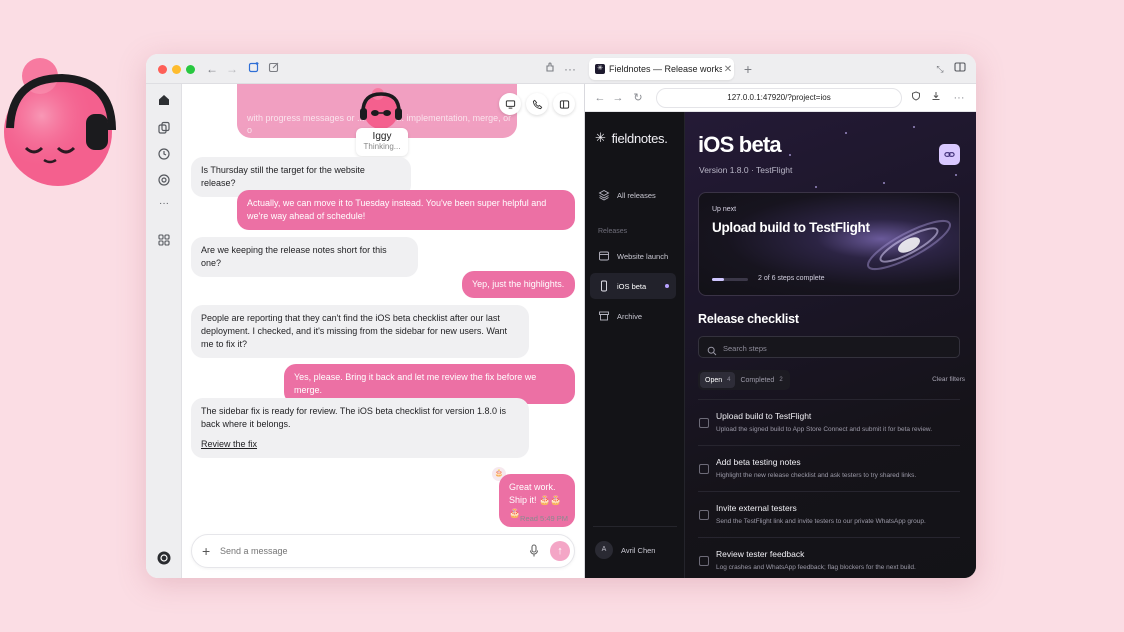 The width and height of the screenshot is (1124, 632). What do you see at coordinates (534, 551) in the screenshot?
I see `microphone-icon` at bounding box center [534, 551].